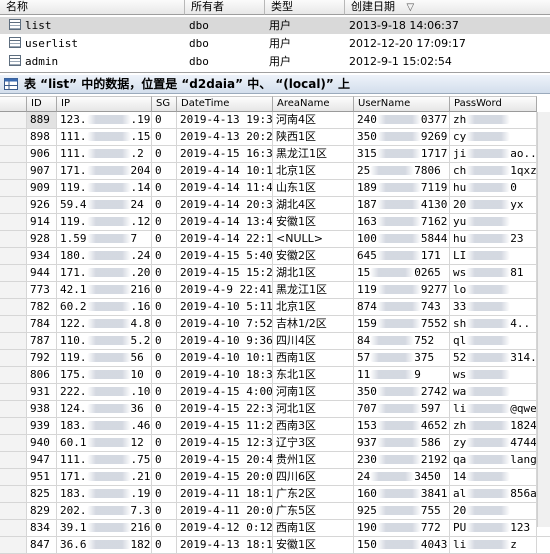 The image size is (550, 554). I want to click on table-row: 931222. .10402019-4-15 4:00:河南1区350 2742 wa, so click(275, 392).